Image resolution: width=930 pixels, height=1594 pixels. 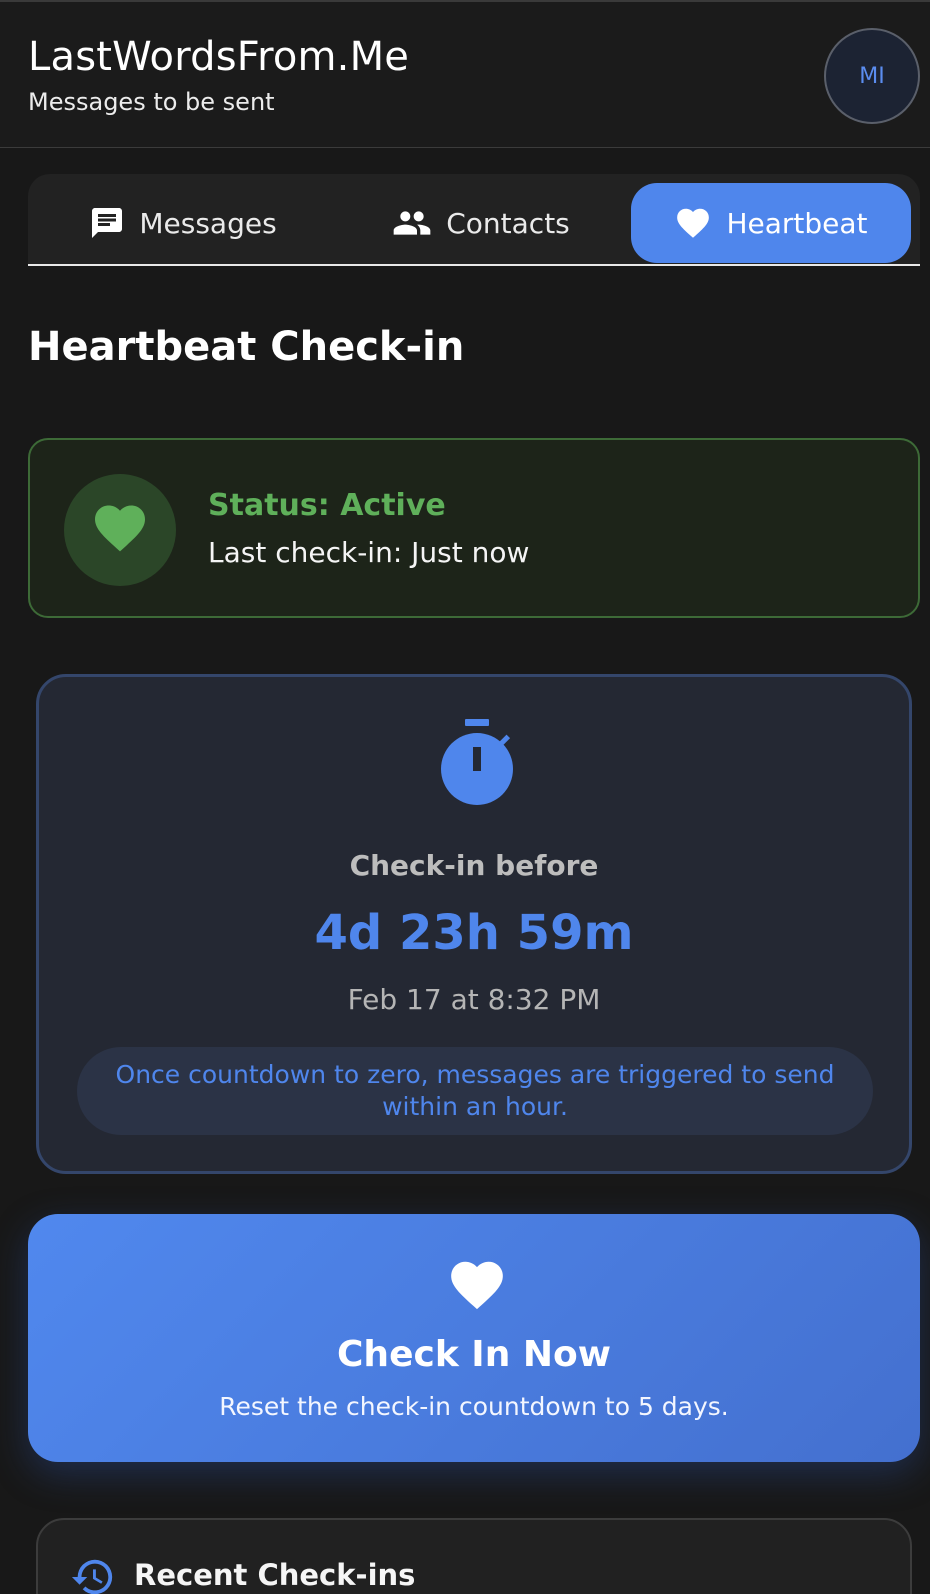 I want to click on app-title: LastWordsFrom.Me, so click(x=219, y=57).